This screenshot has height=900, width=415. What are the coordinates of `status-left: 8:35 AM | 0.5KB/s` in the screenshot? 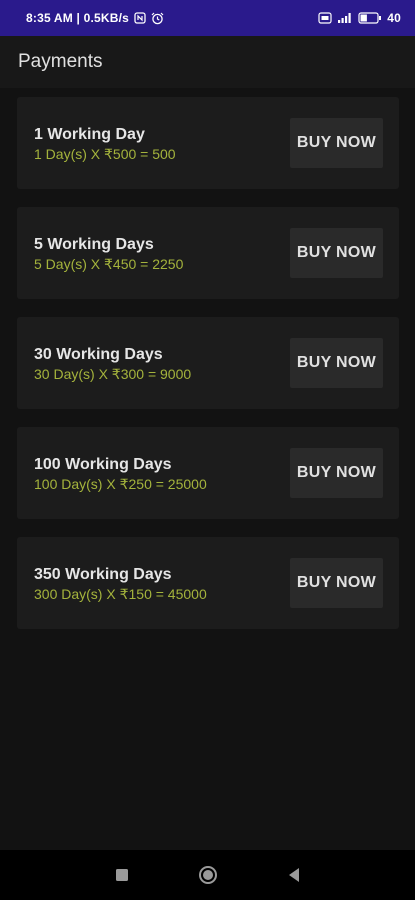 It's located at (95, 18).